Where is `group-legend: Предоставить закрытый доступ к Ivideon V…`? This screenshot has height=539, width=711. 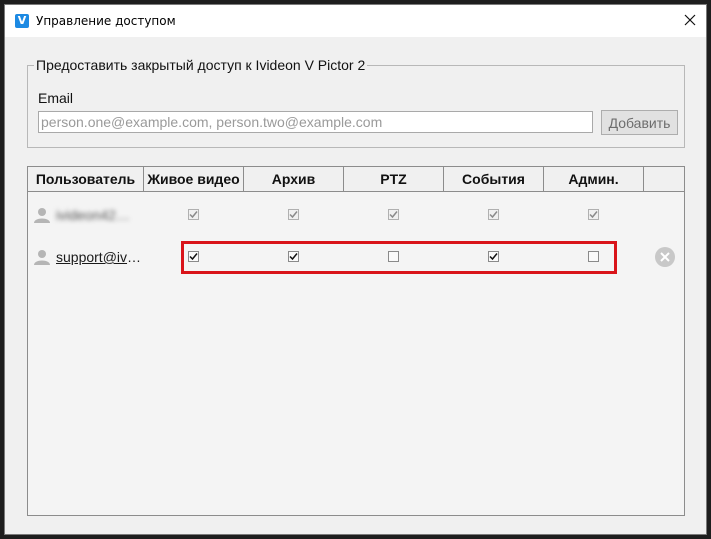
group-legend: Предоставить закрытый доступ к Ivideon V… is located at coordinates (201, 65).